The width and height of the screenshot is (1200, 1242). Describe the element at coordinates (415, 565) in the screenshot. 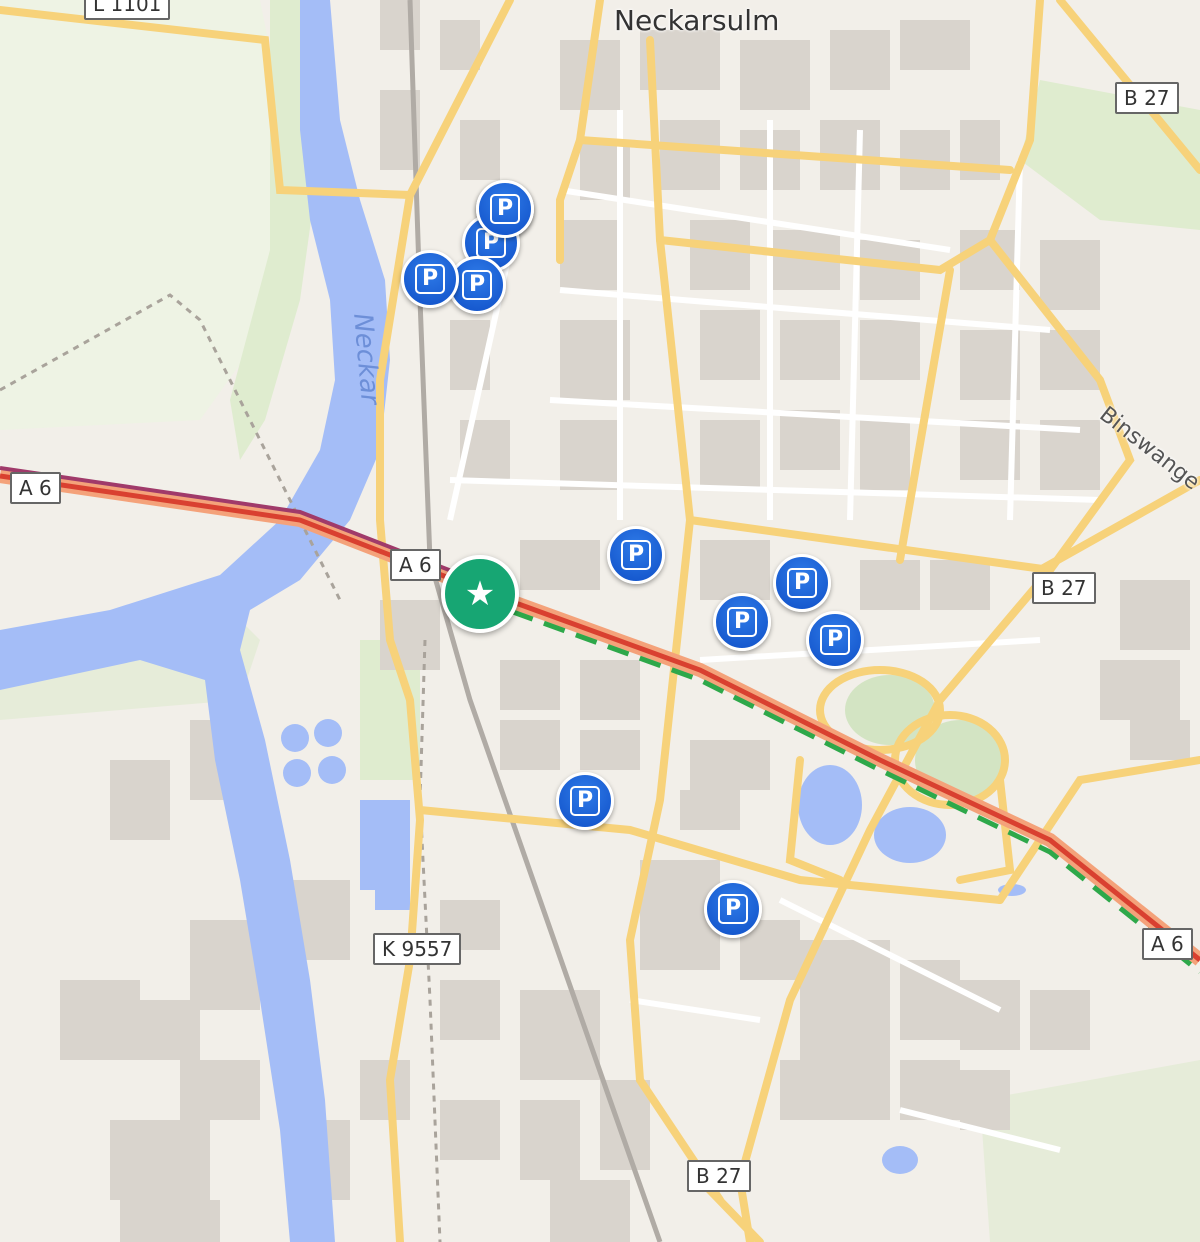

I see `road-shield-a6-center: A 6` at that location.